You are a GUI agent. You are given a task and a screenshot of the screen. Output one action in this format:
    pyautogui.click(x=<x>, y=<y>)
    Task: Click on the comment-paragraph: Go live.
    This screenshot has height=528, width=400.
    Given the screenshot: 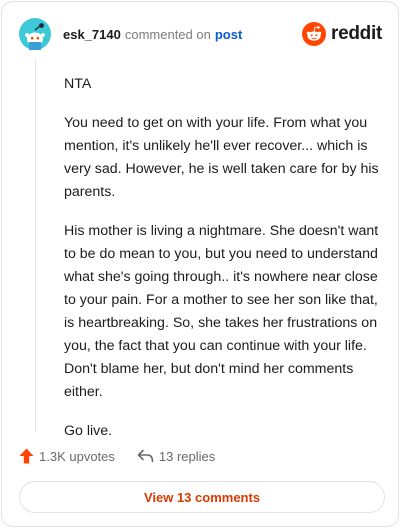 What is the action you would take?
    pyautogui.click(x=88, y=431)
    